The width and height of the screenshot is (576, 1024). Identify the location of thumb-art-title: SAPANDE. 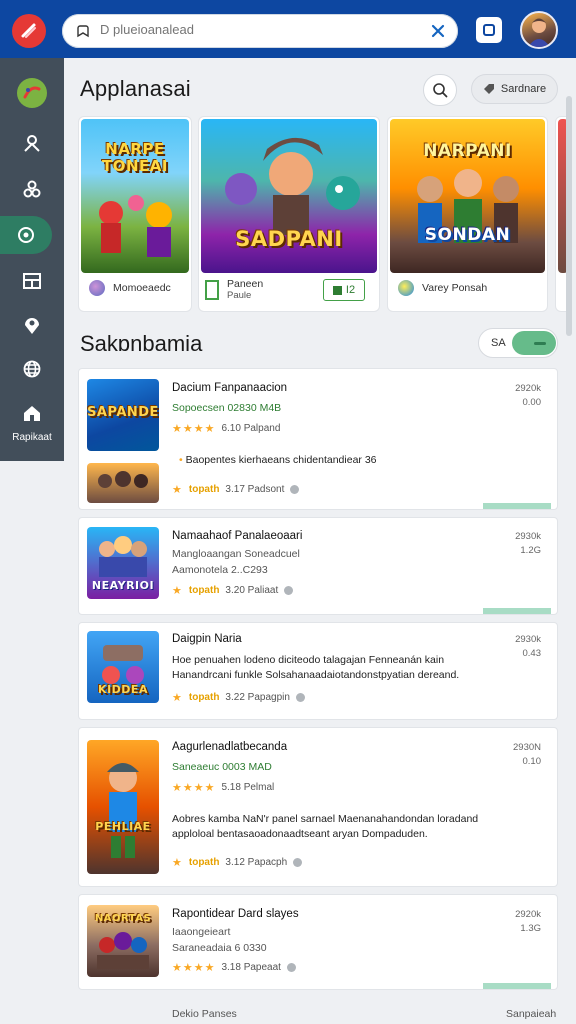
(123, 412).